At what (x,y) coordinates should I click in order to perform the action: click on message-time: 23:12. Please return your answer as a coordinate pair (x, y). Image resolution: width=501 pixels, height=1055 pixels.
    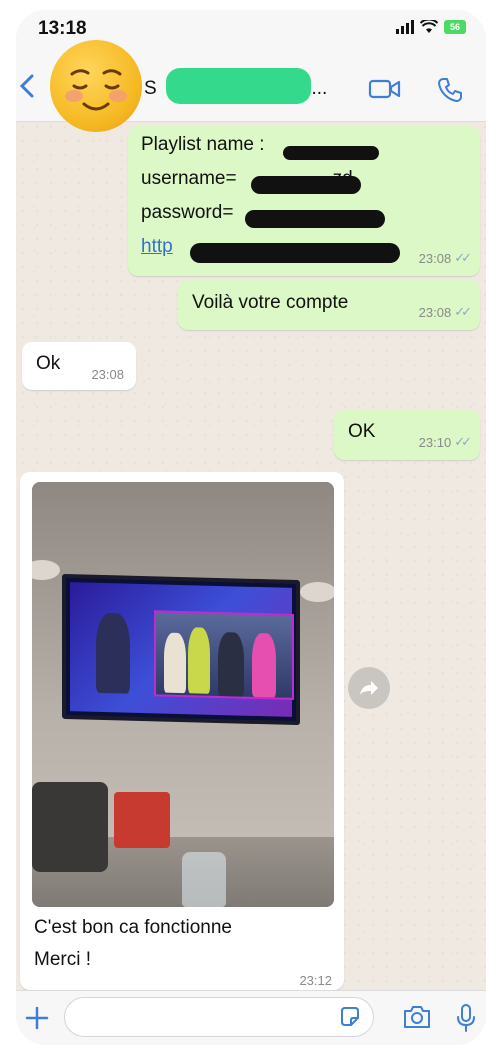
    Looking at the image, I should click on (315, 980).